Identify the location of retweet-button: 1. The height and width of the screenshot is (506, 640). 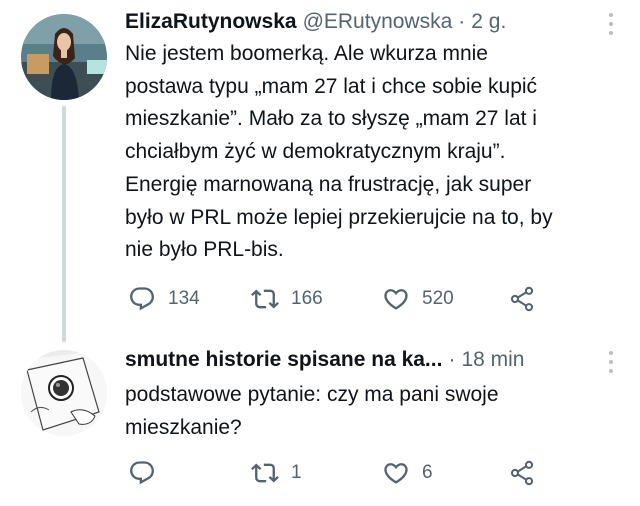
(276, 473).